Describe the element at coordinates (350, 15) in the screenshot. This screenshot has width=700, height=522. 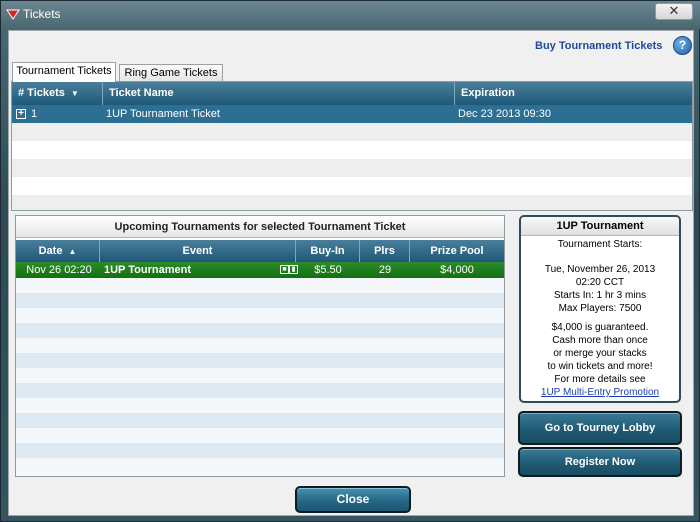
I see `title-bar: Tickets ✕` at that location.